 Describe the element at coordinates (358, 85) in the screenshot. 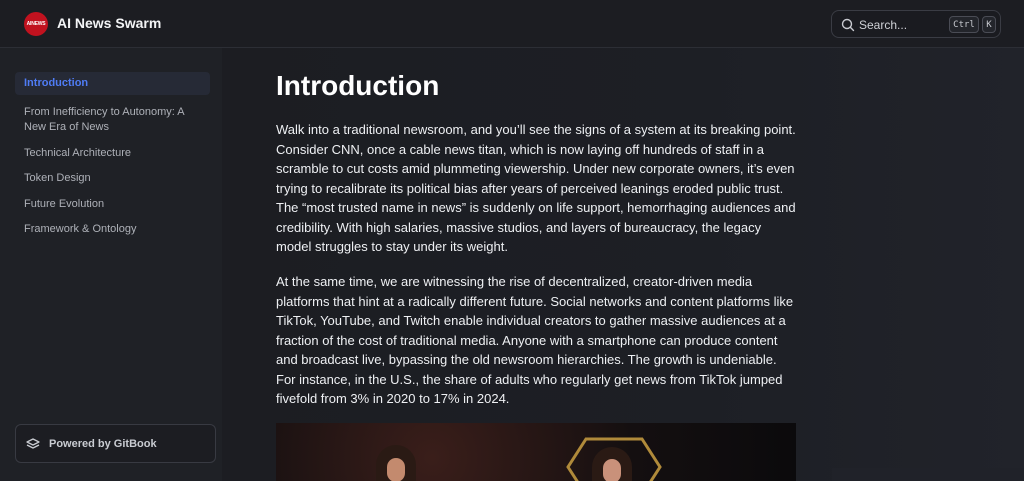

I see `page-title: Introduction` at that location.